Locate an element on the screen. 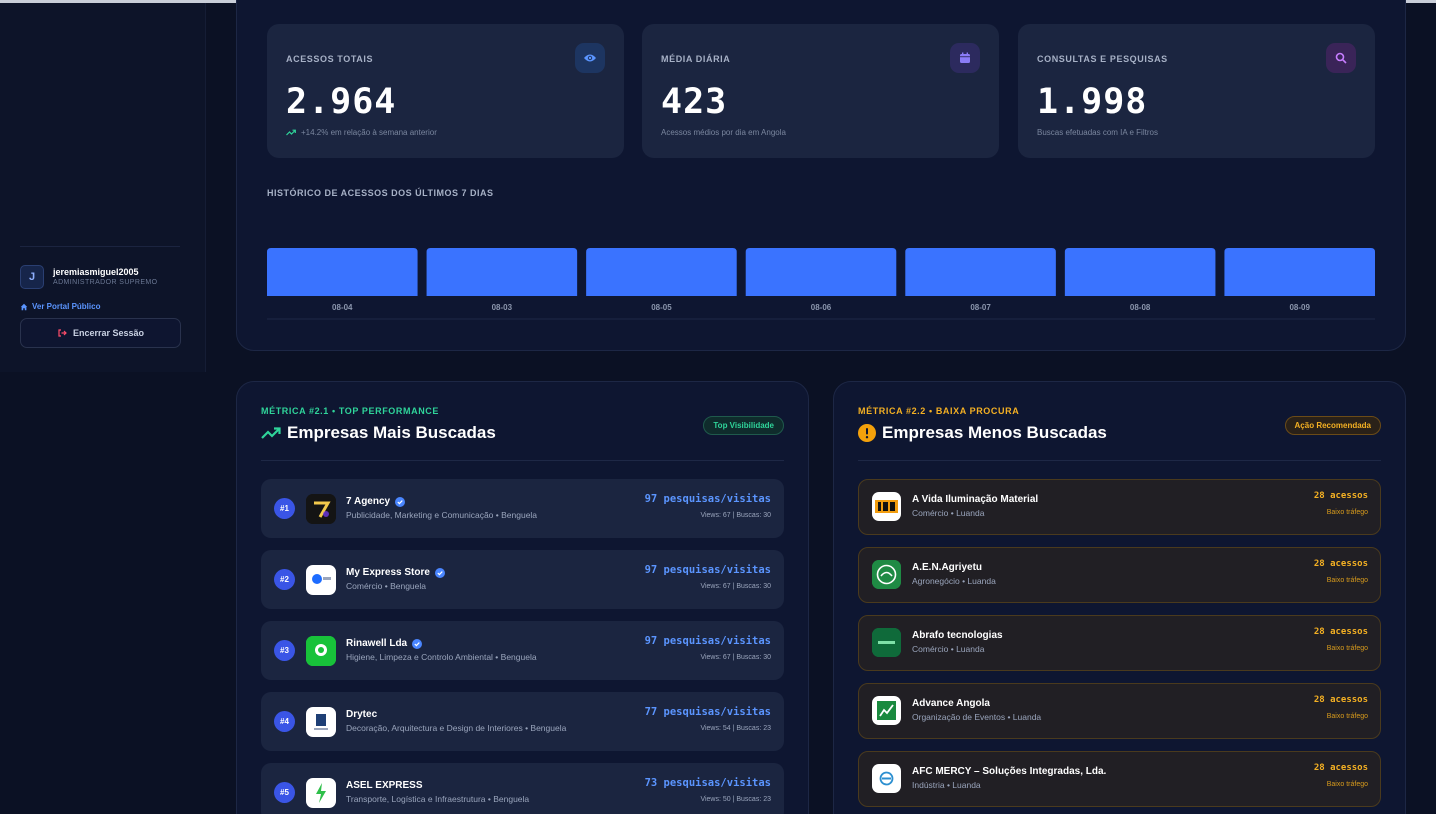 This screenshot has width=1436, height=814. company-meta: Views: 54 | Buscas: 23 is located at coordinates (735, 728).